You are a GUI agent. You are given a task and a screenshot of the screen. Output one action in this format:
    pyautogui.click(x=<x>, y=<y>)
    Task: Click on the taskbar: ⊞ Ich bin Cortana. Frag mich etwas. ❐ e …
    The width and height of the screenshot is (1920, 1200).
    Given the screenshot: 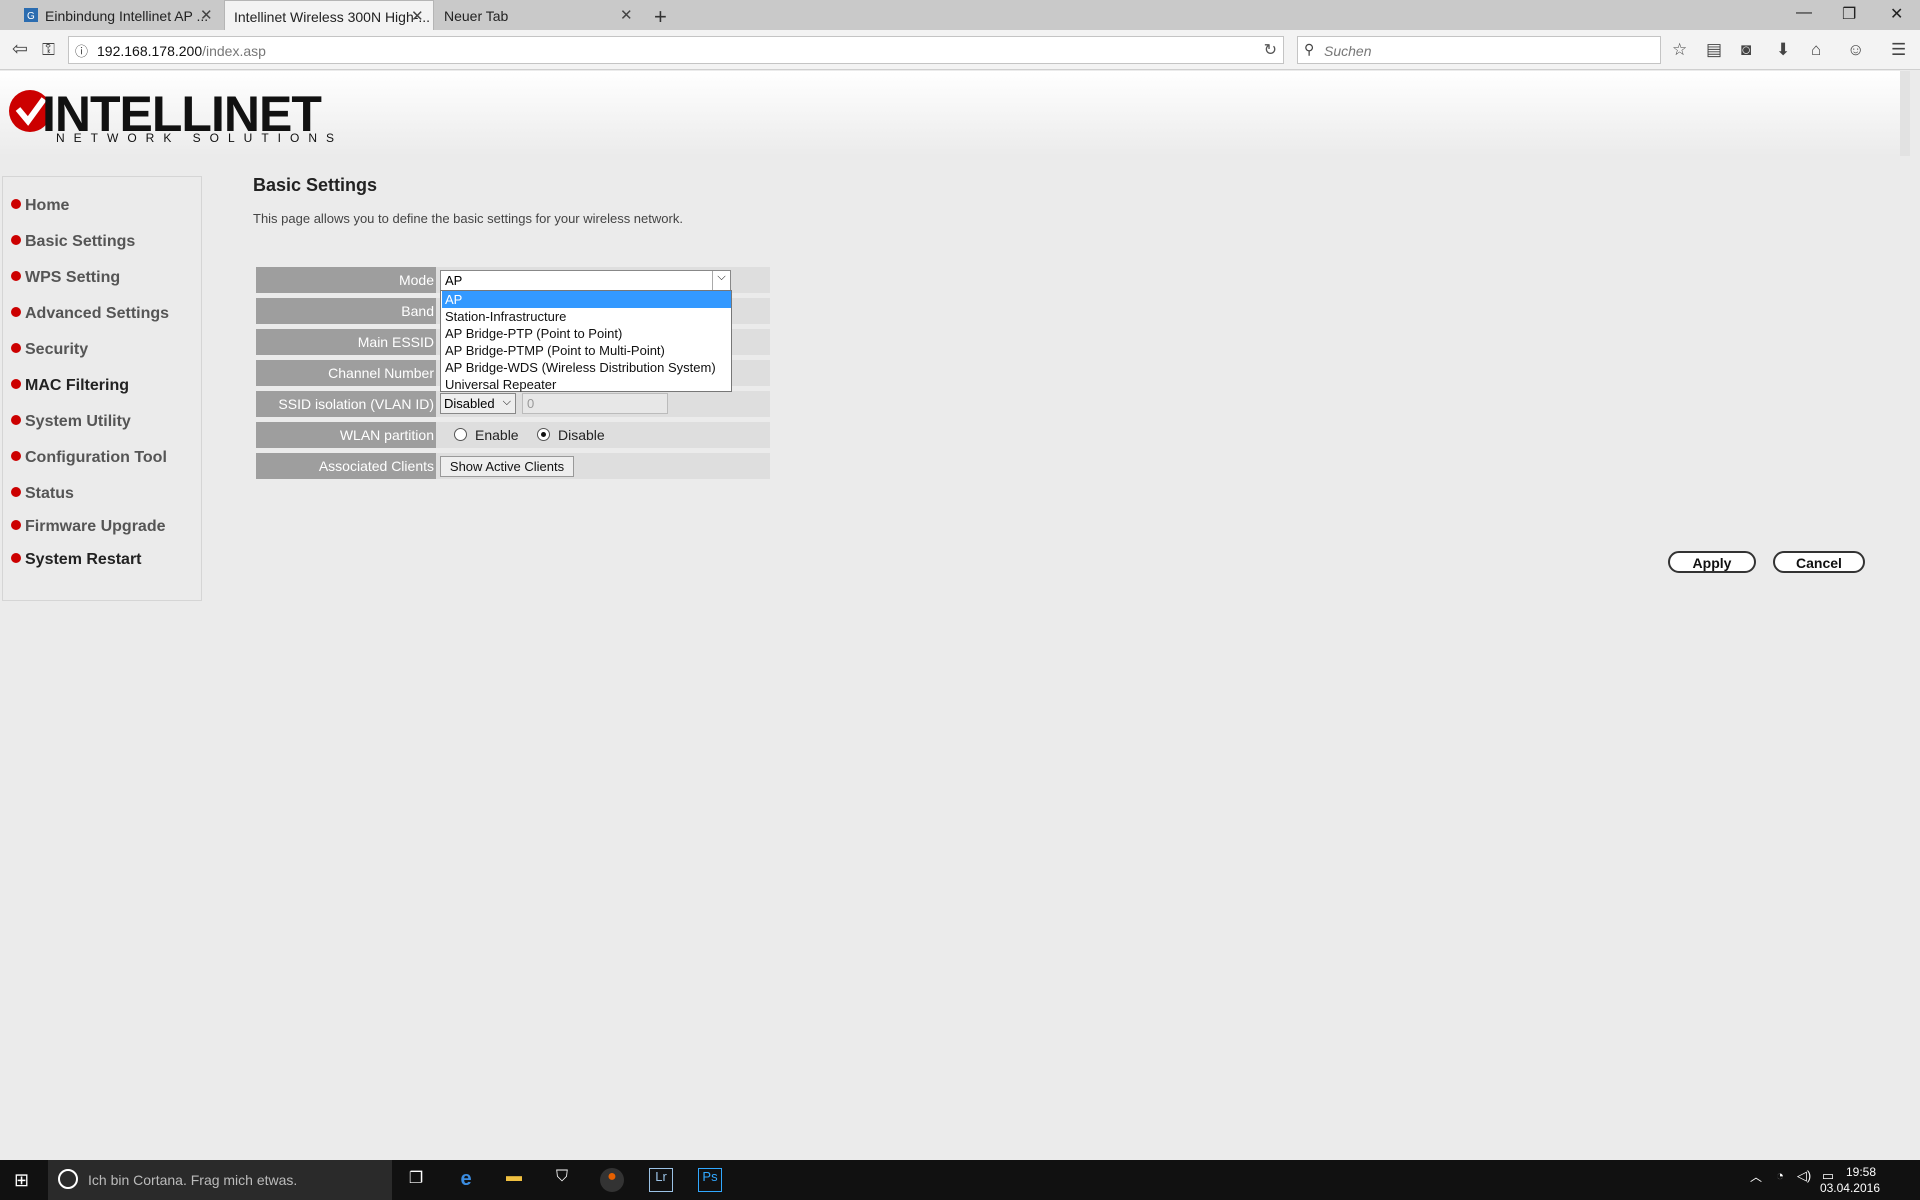 What is the action you would take?
    pyautogui.click(x=960, y=1180)
    